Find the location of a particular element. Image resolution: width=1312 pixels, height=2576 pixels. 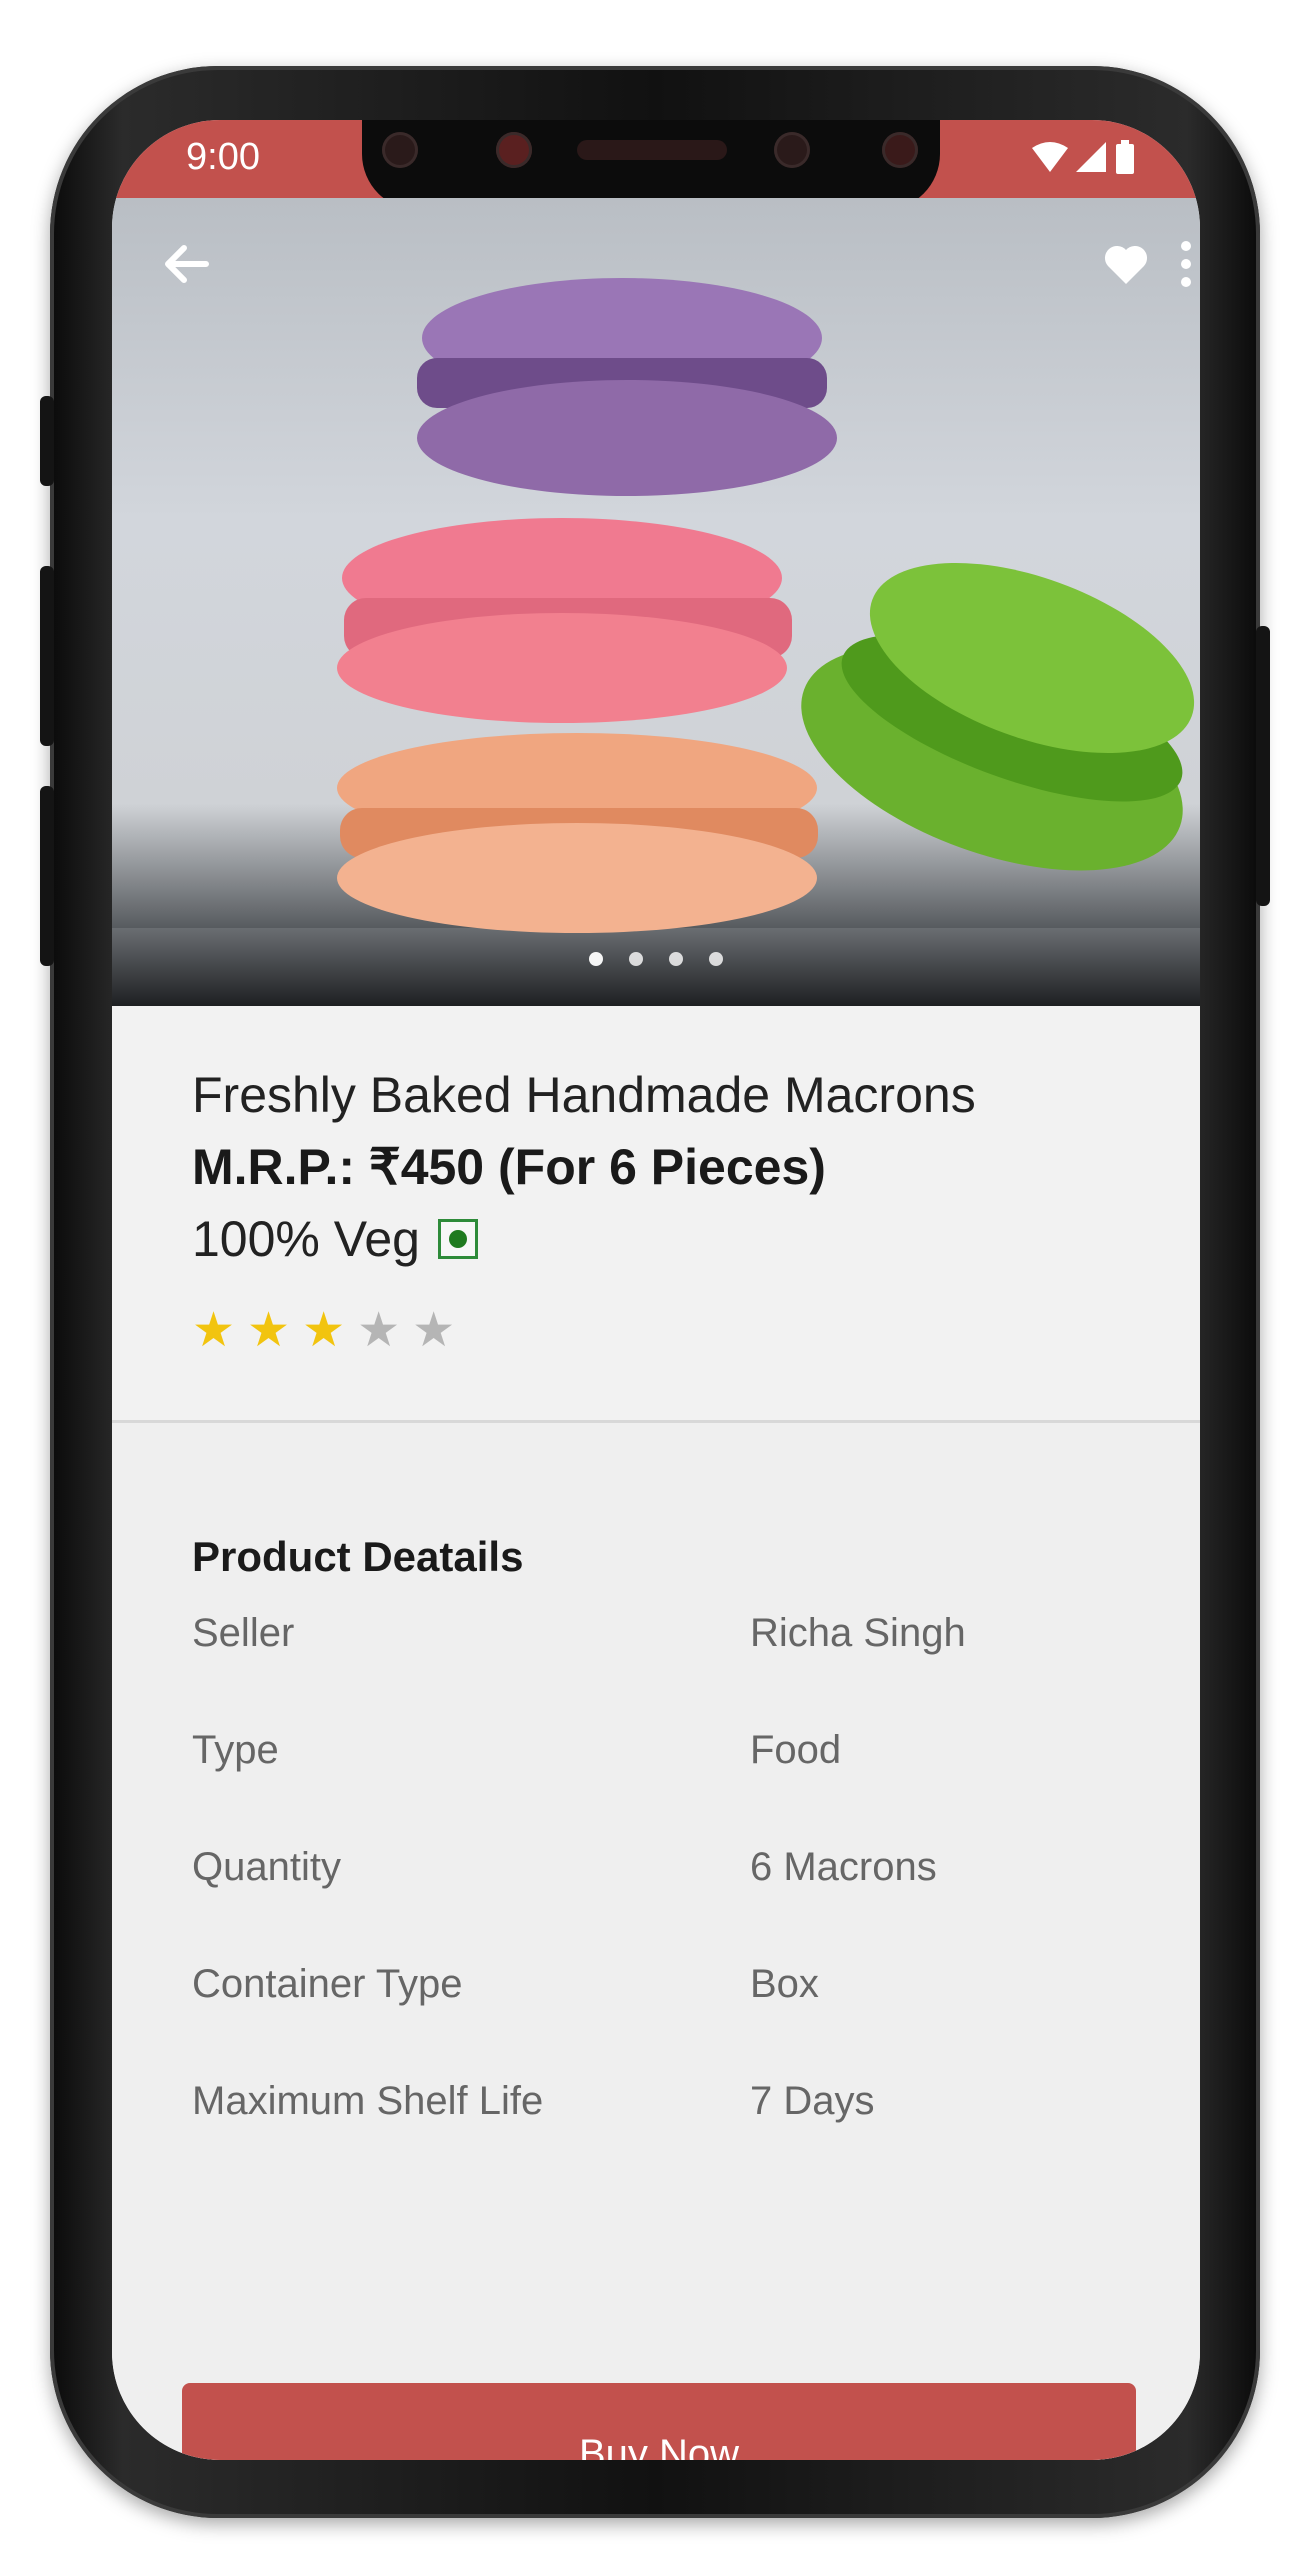

signal-icon is located at coordinates (1091, 157).